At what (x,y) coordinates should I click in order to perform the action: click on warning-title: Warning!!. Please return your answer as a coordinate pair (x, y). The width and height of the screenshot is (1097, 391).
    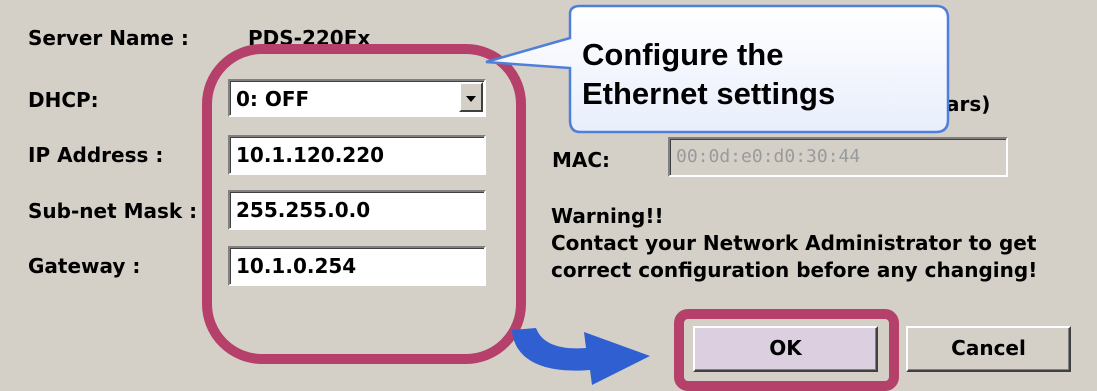
    Looking at the image, I should click on (607, 216).